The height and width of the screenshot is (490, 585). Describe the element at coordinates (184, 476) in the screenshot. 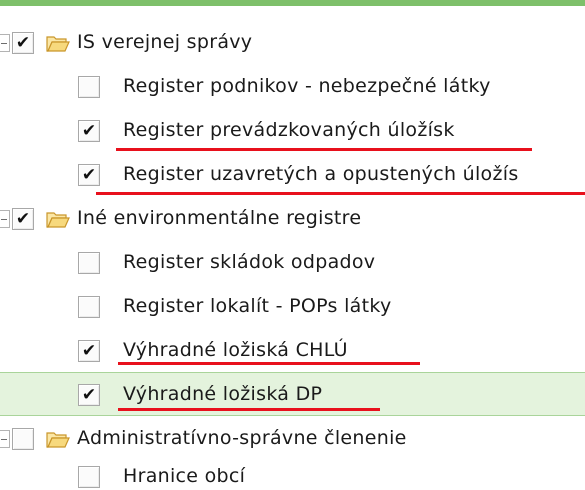

I see `layer-label: Hranice obcí` at that location.